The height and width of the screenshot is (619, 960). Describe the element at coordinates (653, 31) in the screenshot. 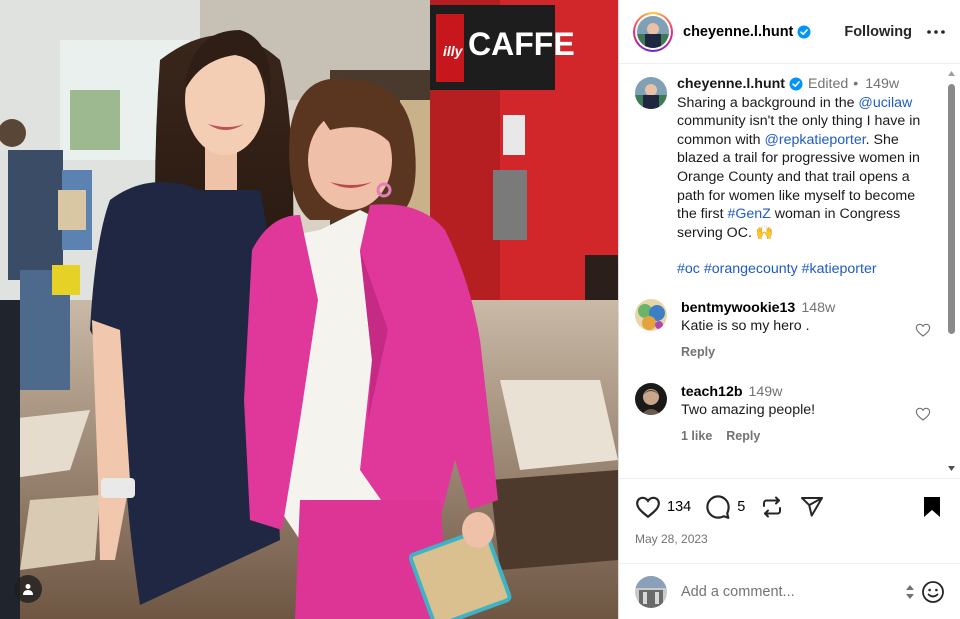

I see `author-avatar` at that location.